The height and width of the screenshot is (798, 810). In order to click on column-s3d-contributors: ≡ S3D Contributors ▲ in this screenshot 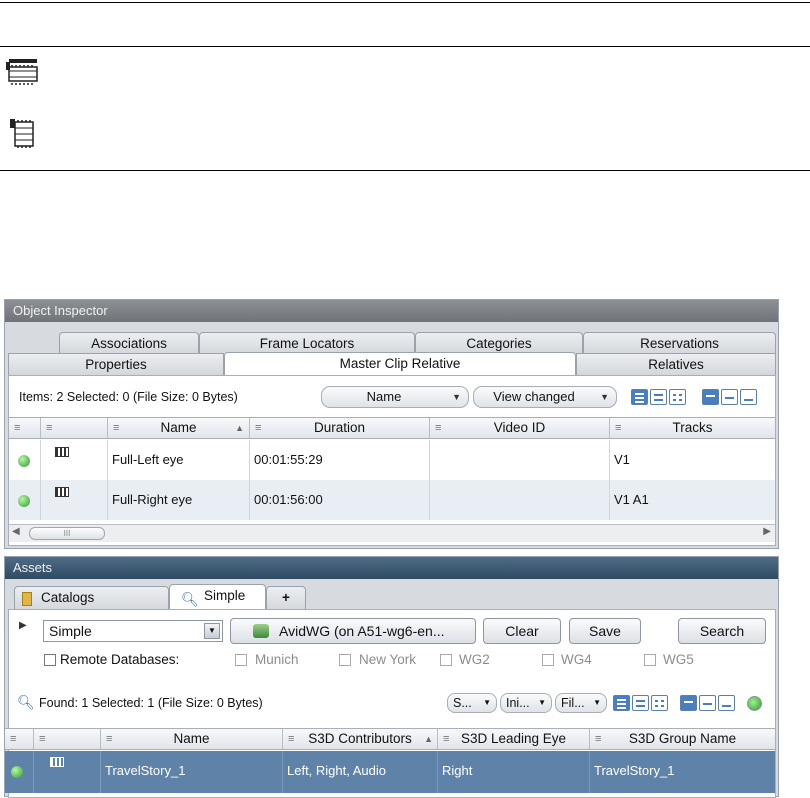, I will do `click(360, 739)`.